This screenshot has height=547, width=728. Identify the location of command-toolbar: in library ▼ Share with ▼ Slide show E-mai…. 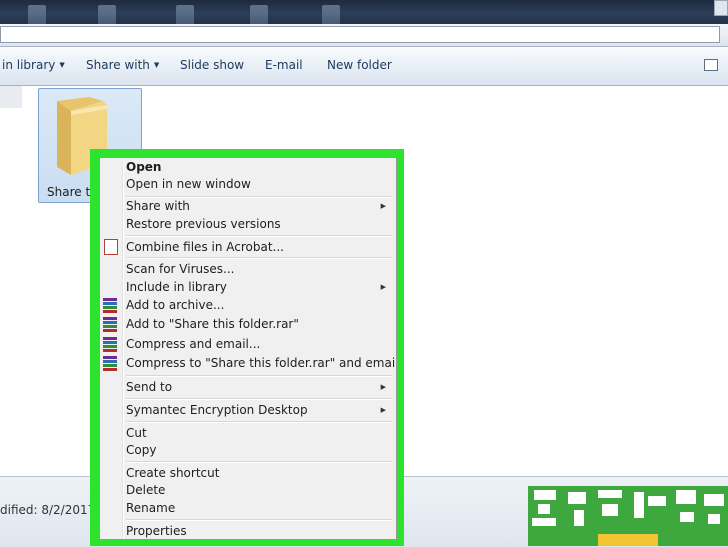
(364, 66).